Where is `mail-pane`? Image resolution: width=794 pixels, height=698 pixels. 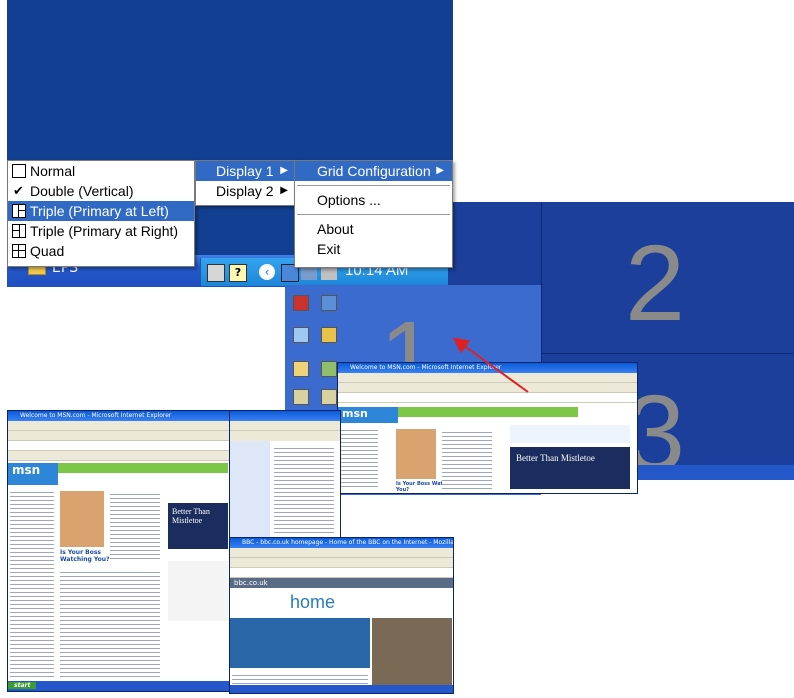 mail-pane is located at coordinates (285, 490).